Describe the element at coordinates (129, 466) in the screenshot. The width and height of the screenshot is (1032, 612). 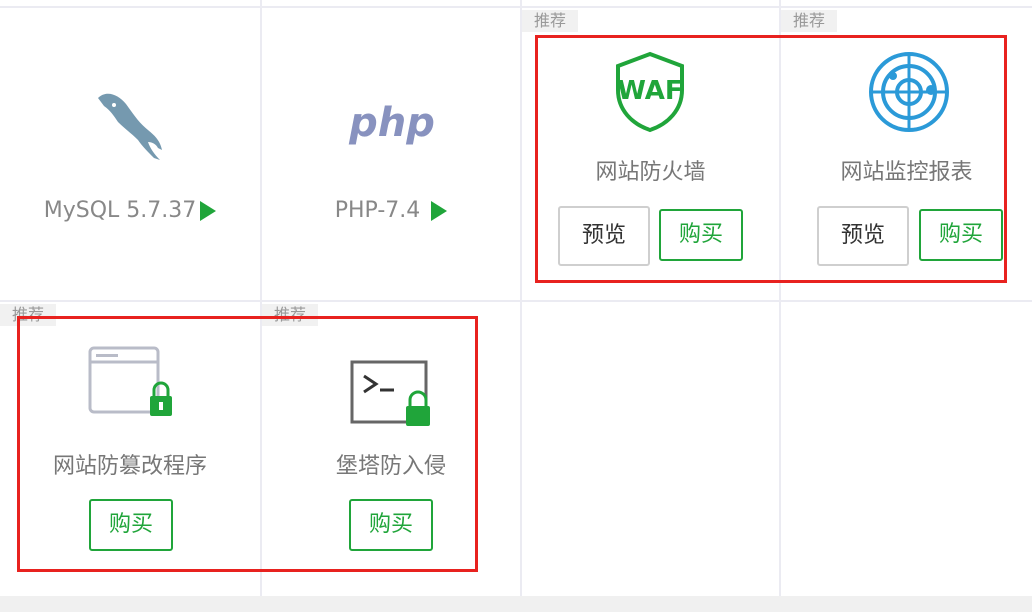
I see `card-tamper-title: 网站防篡改程序` at that location.